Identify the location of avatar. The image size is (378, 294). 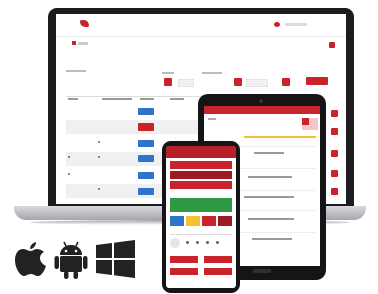
(175, 243).